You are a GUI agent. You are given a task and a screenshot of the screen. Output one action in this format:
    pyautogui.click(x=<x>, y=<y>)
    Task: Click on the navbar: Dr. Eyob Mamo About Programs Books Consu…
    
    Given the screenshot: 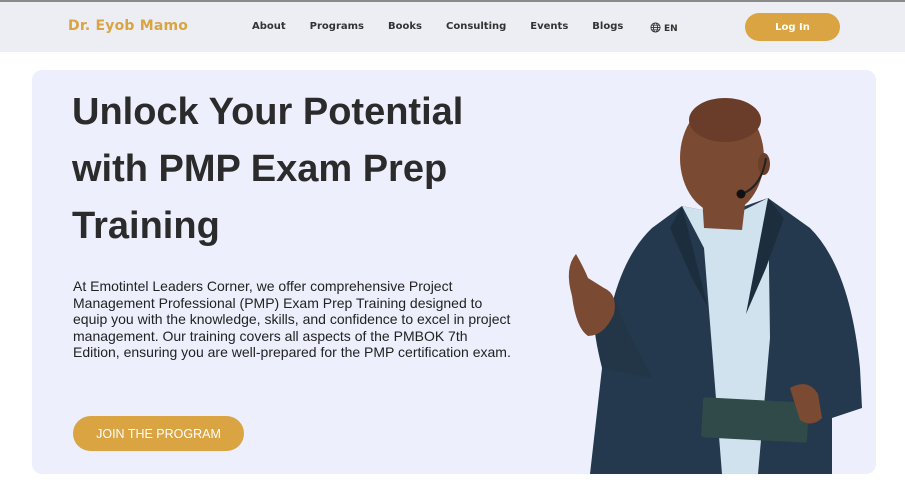 What is the action you would take?
    pyautogui.click(x=452, y=27)
    